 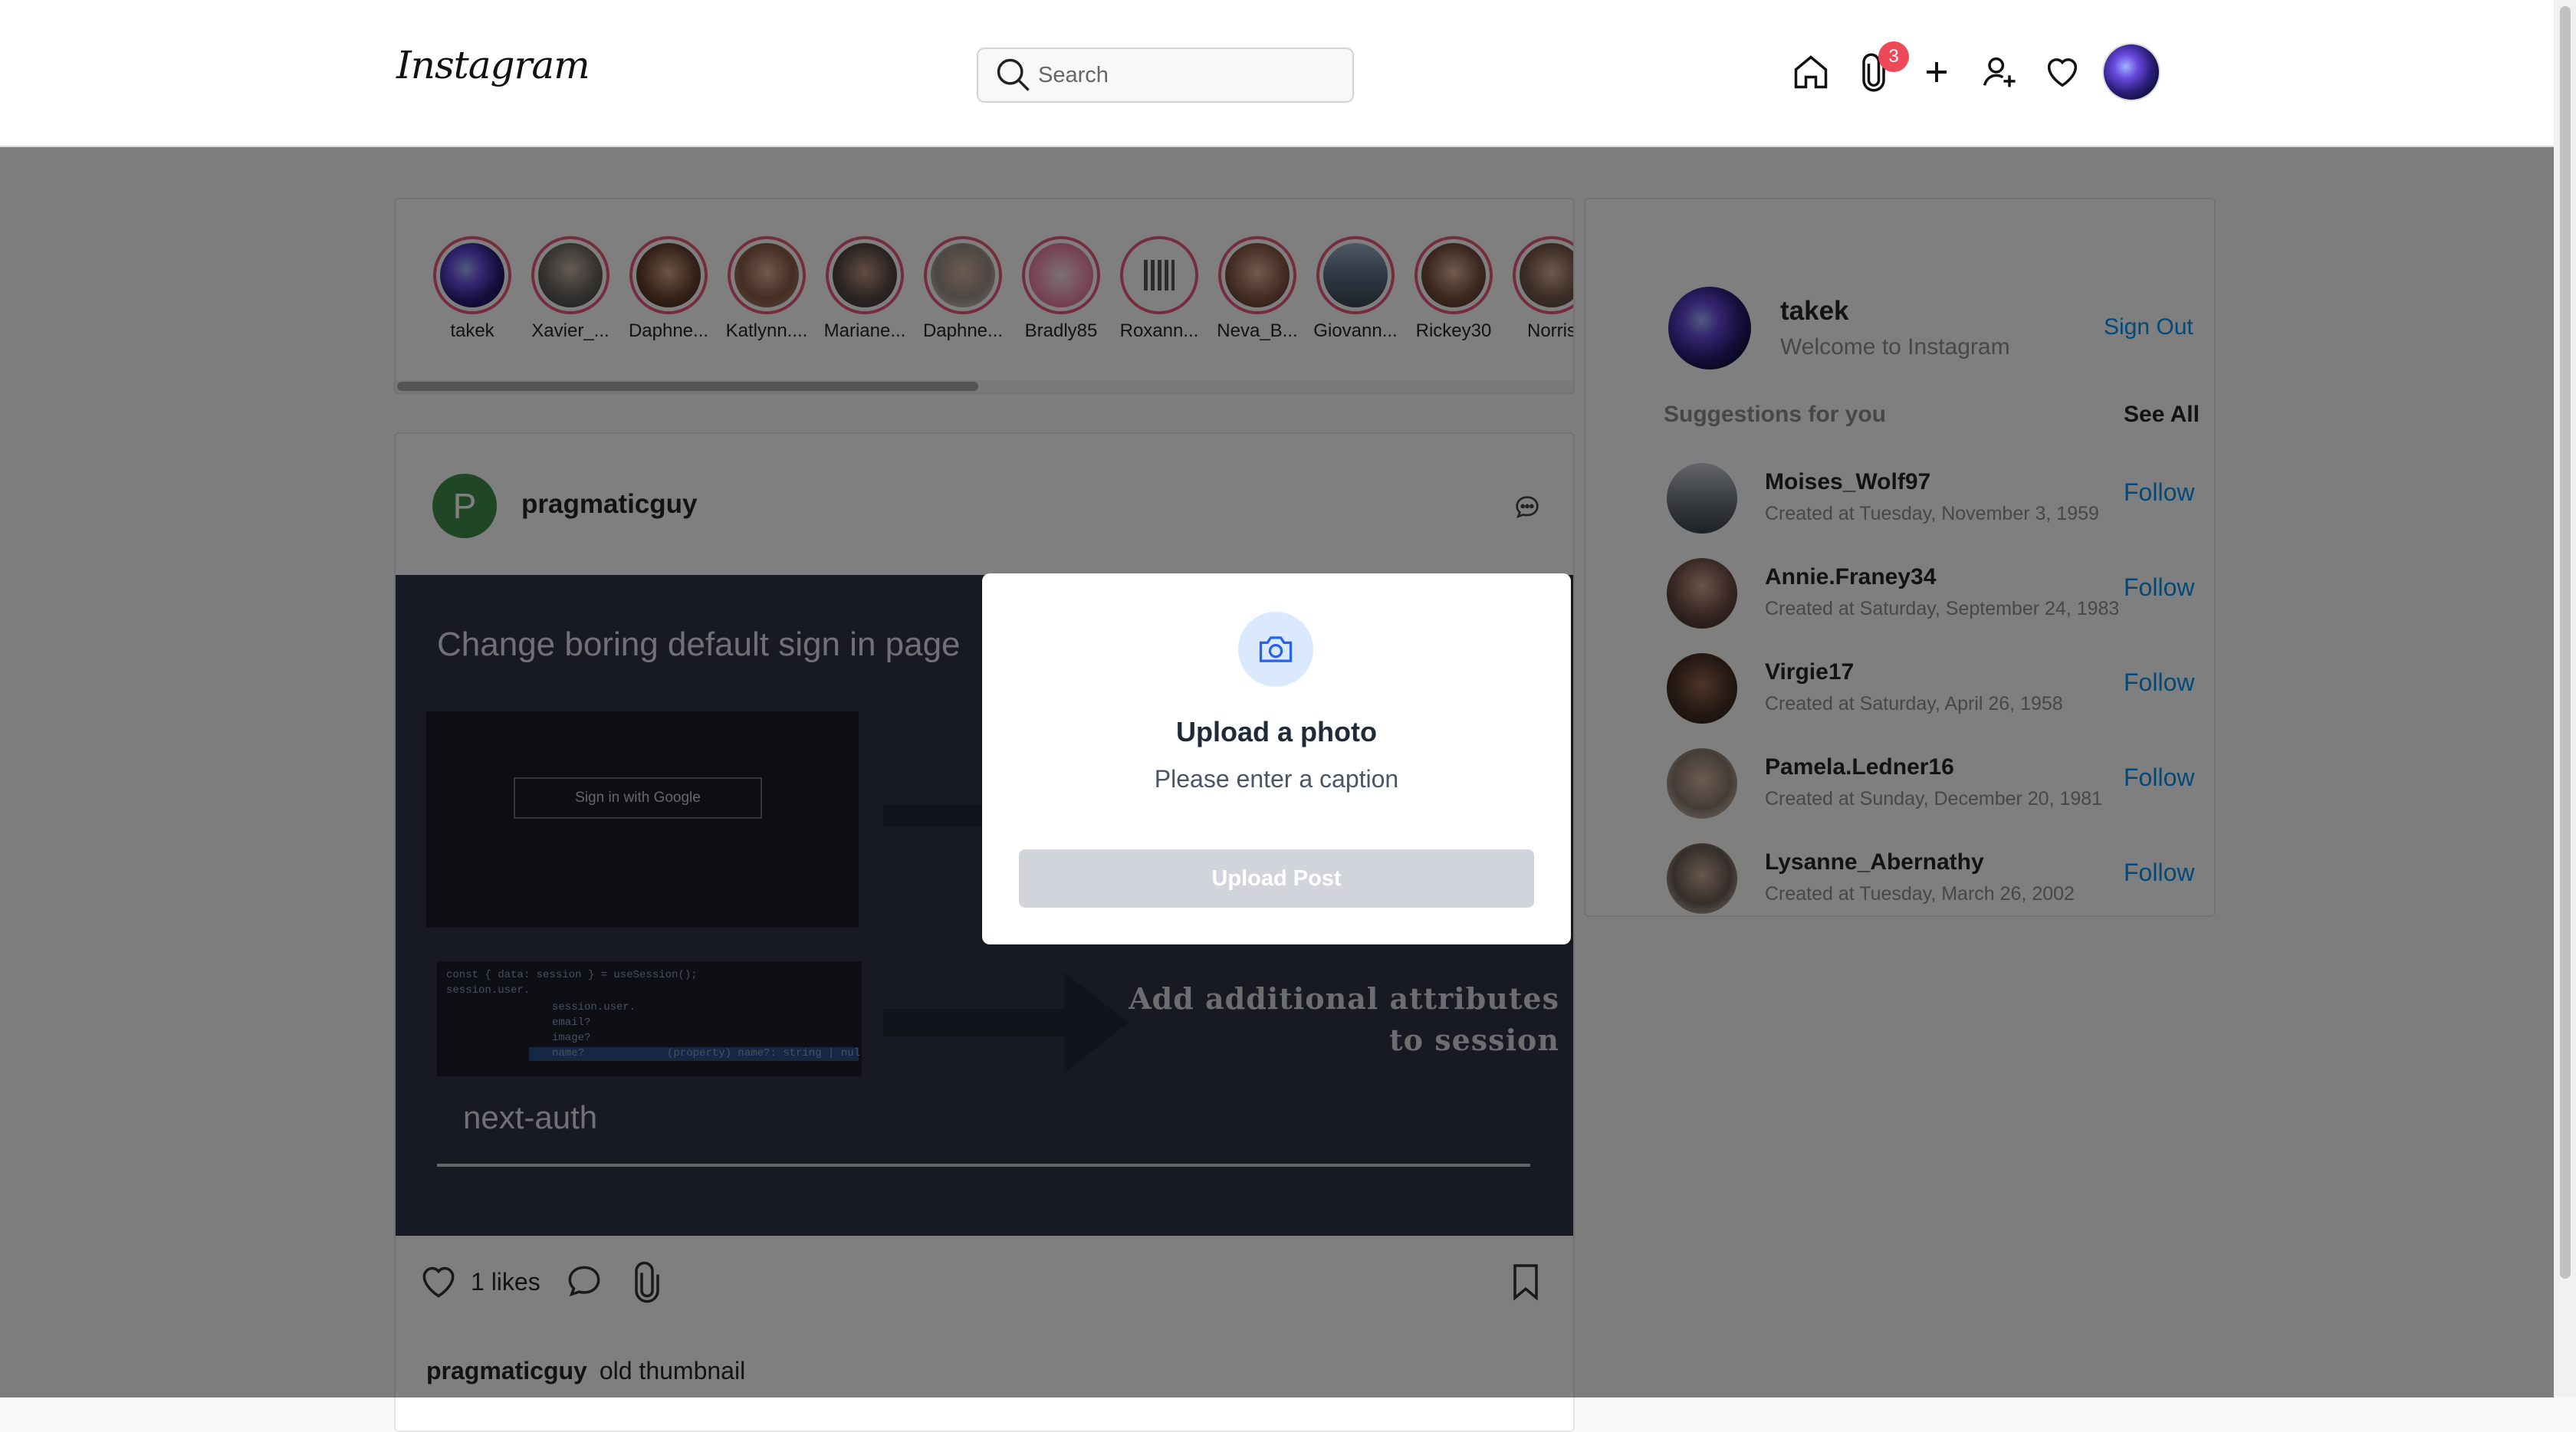 I want to click on profile-avatar, so click(x=2132, y=72).